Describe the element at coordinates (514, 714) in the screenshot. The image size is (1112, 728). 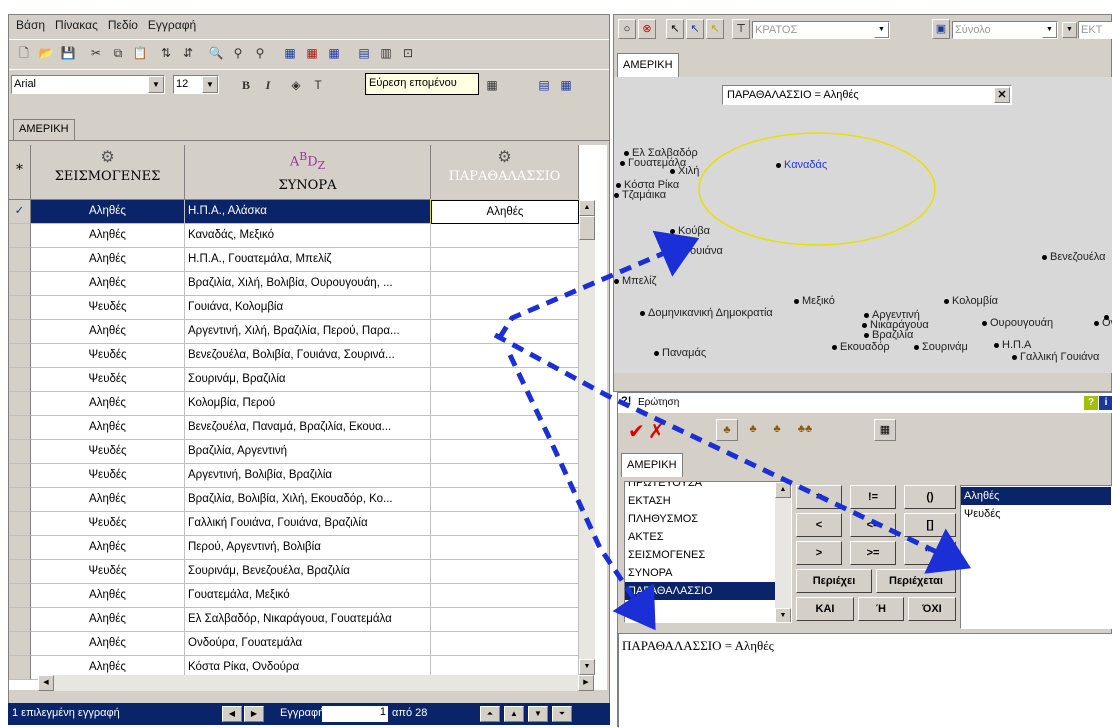
I see `up-icon: ▲` at that location.